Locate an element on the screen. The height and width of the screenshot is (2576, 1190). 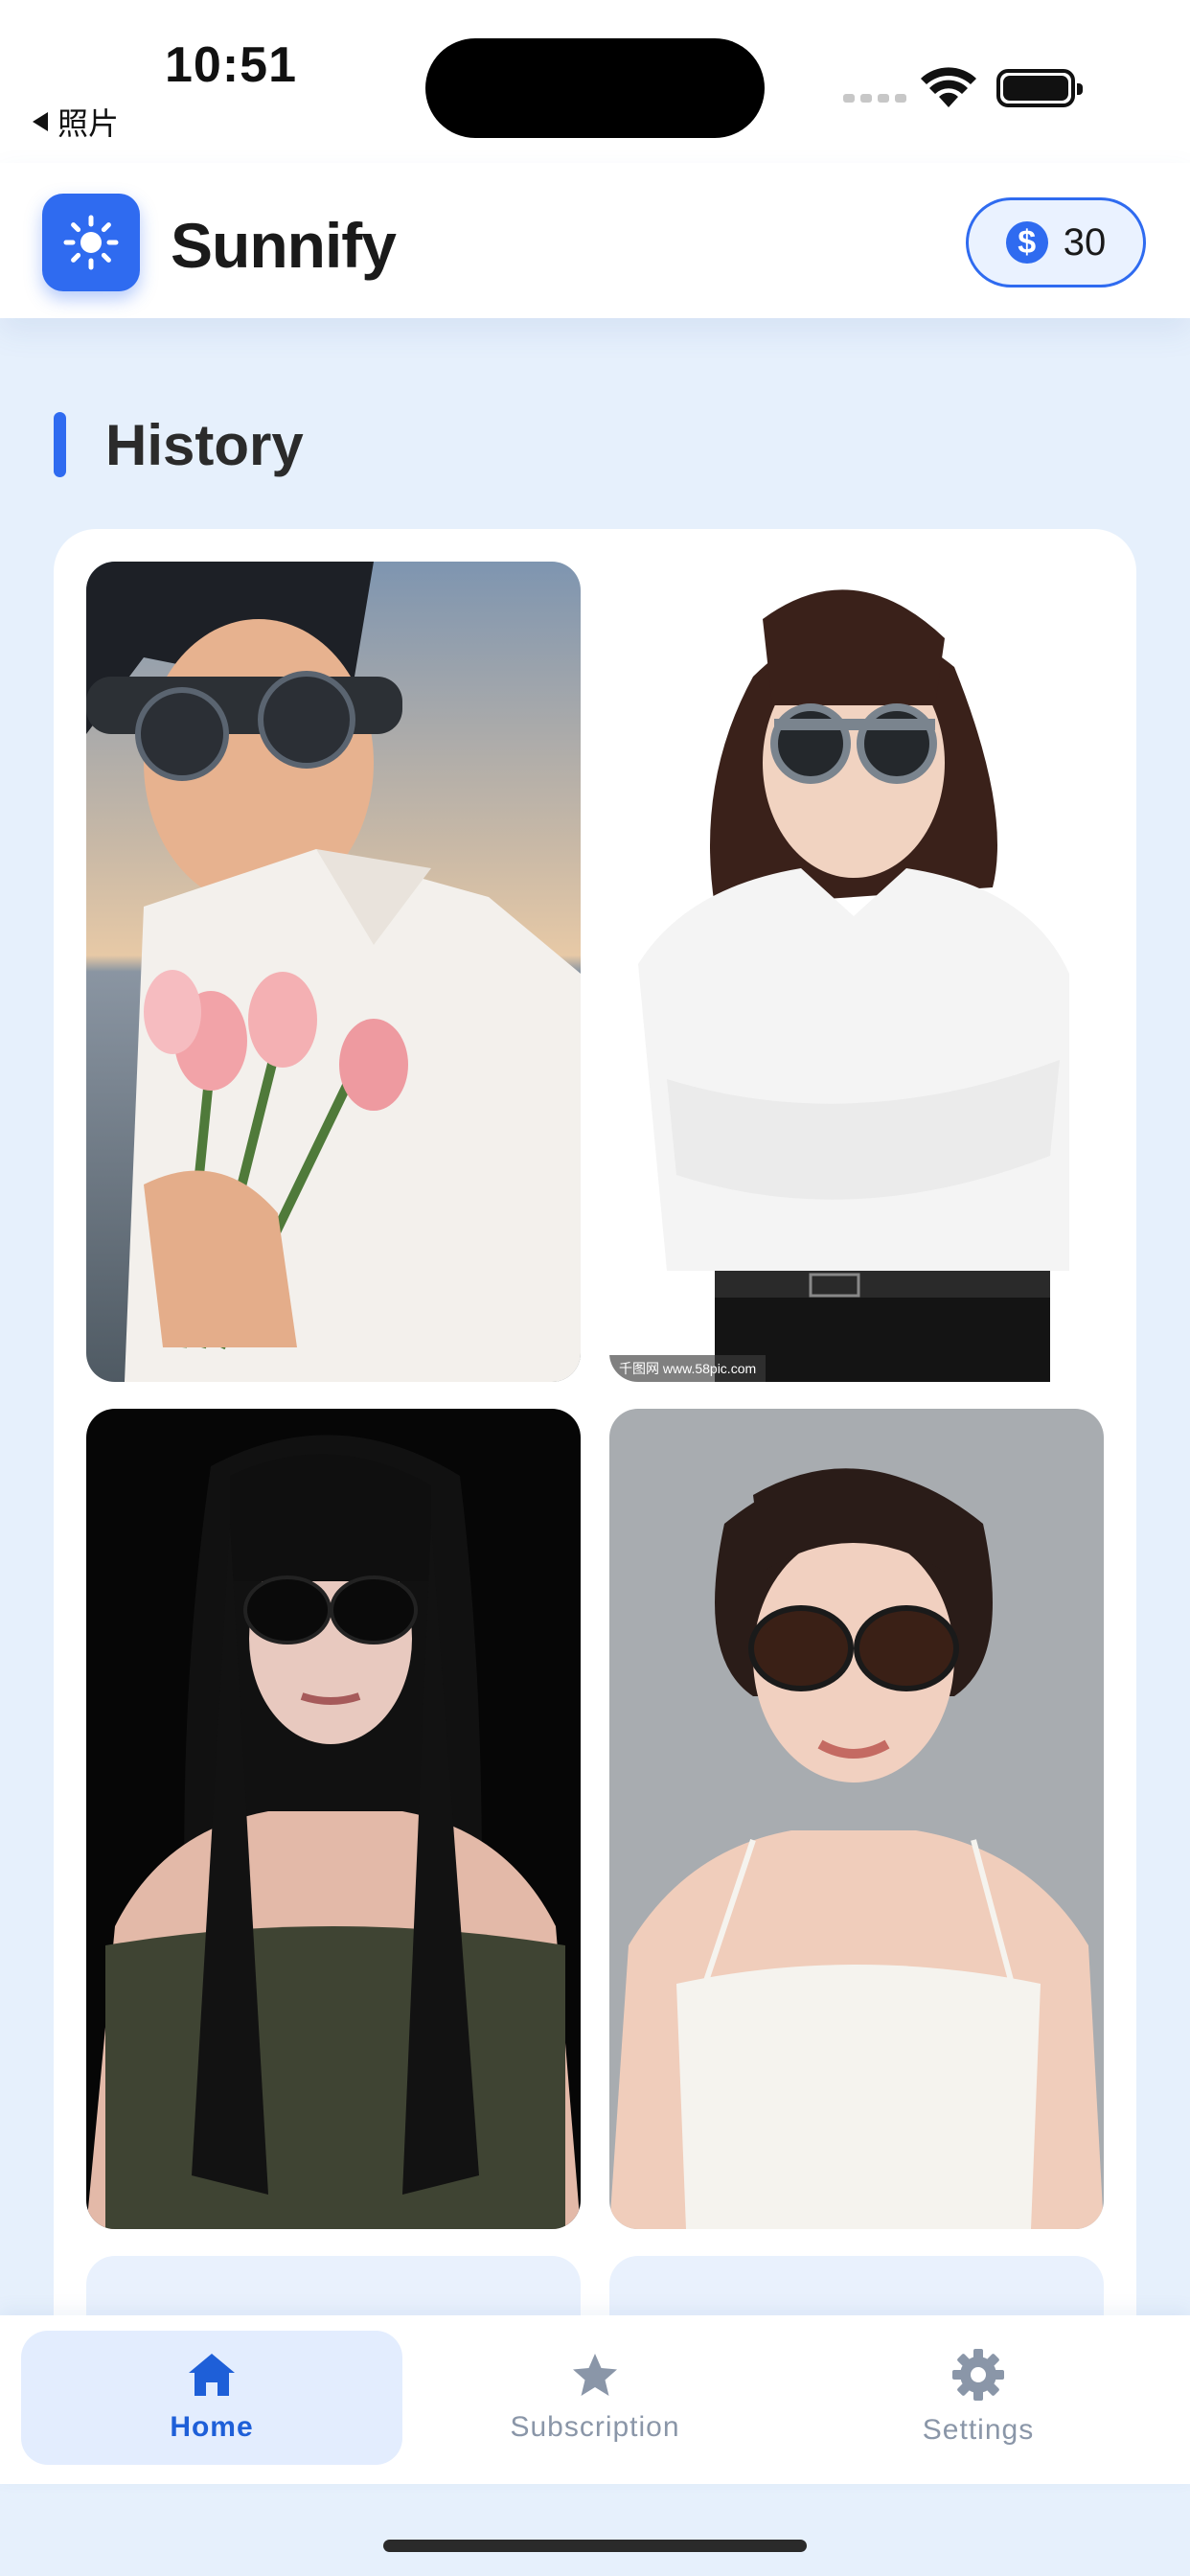
dynamic-island is located at coordinates (595, 88).